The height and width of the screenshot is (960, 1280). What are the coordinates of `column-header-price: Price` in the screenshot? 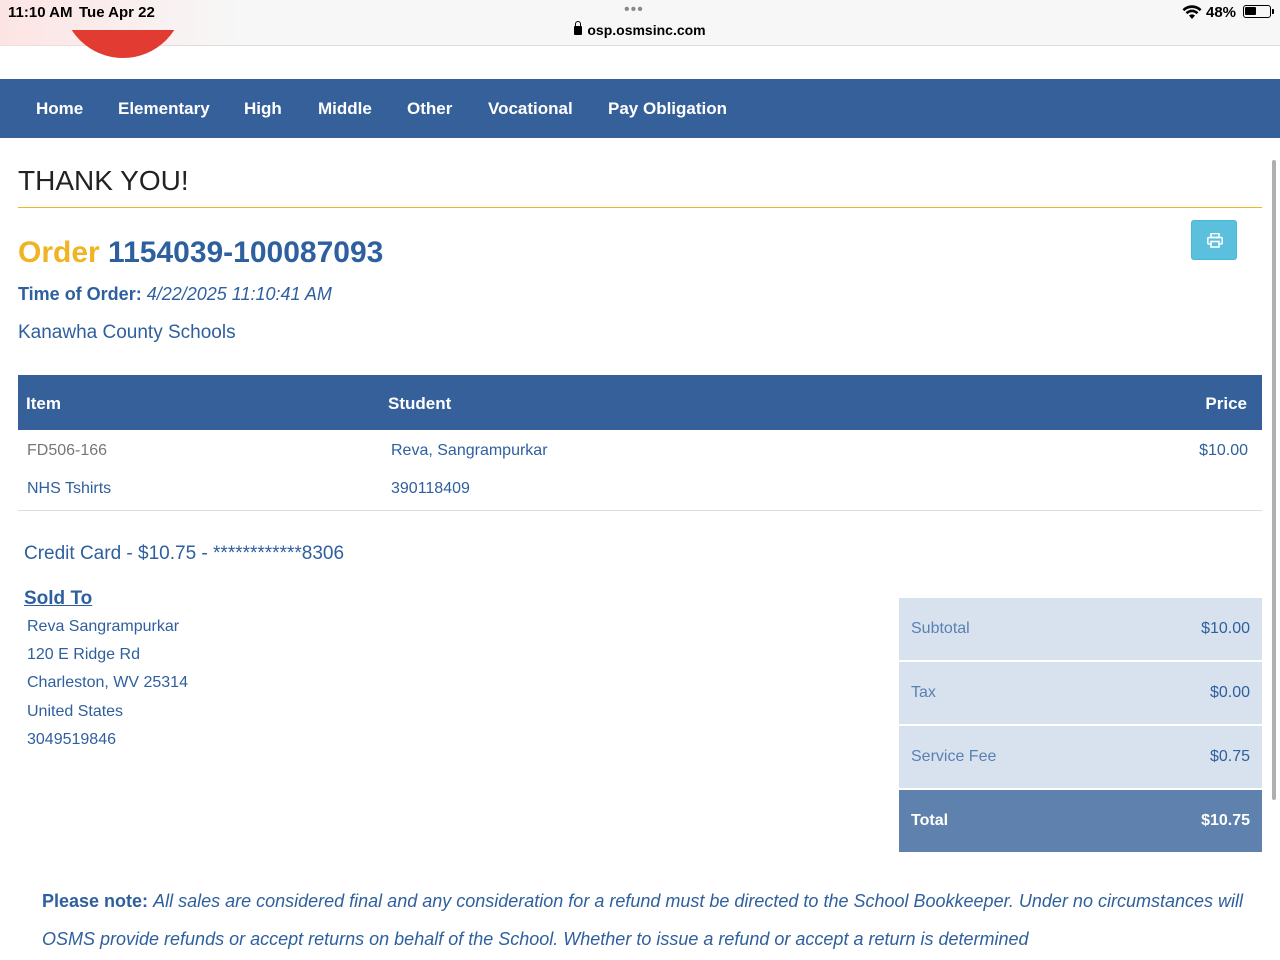 It's located at (1226, 403).